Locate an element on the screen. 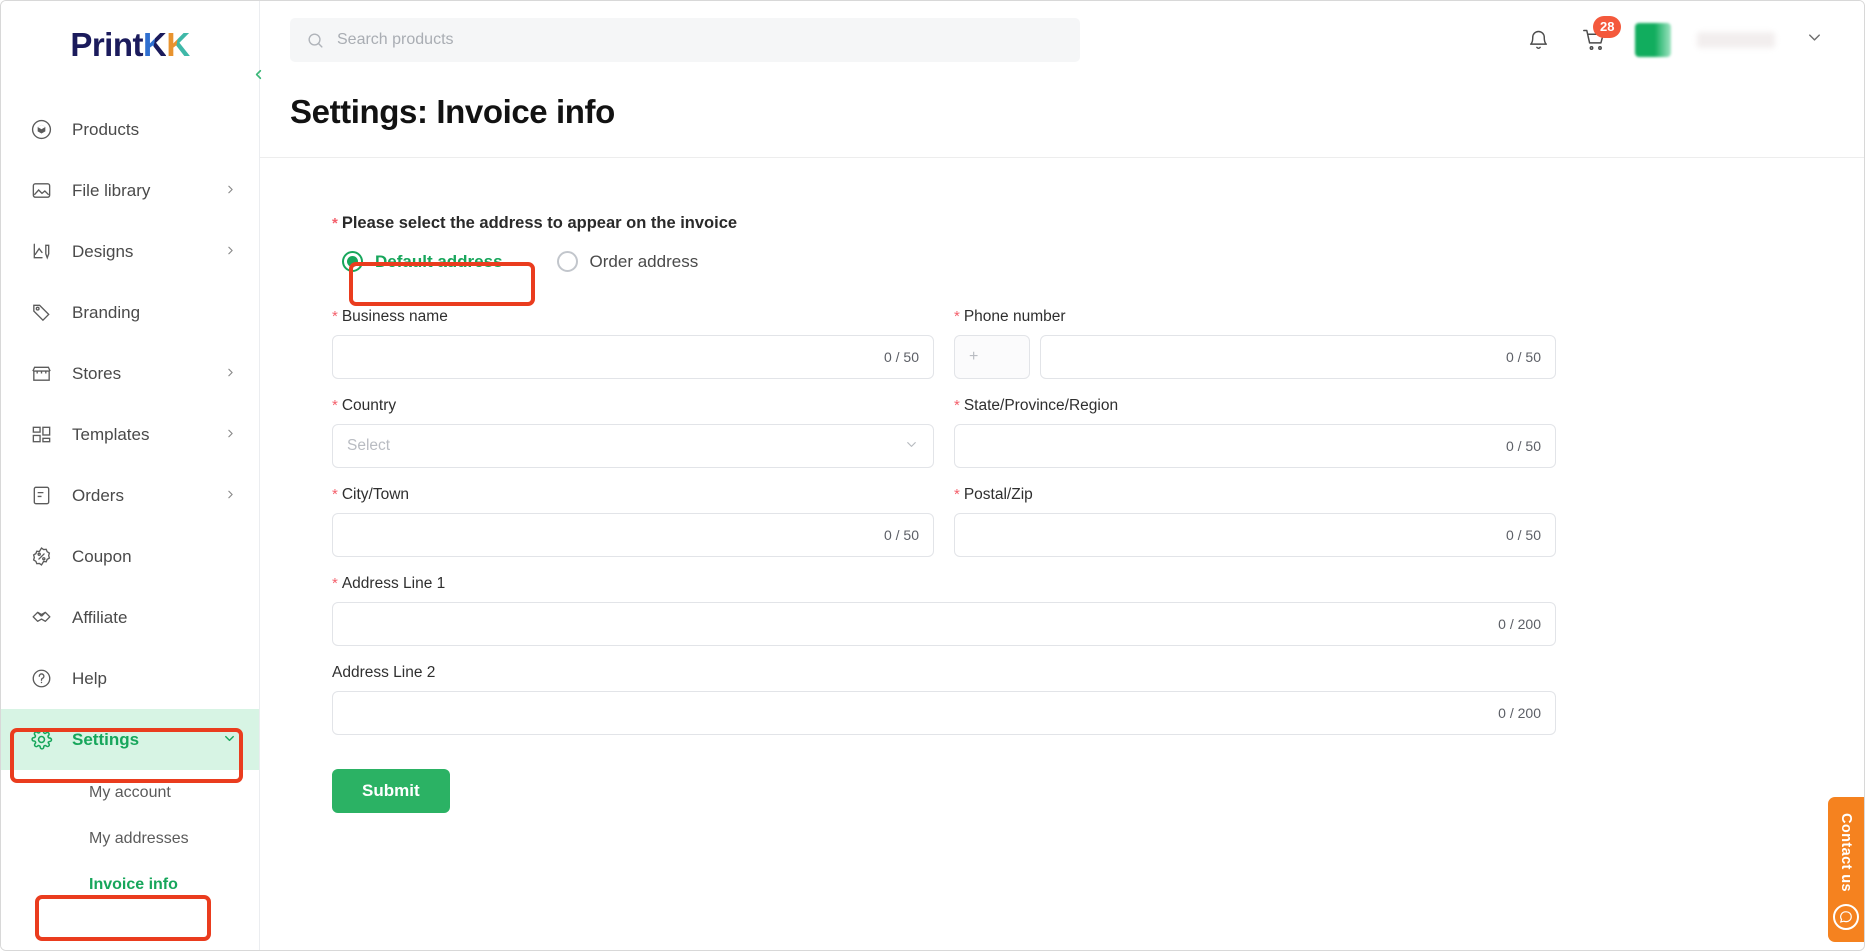  sidebar-subitem-my-account: My account is located at coordinates (130, 793).